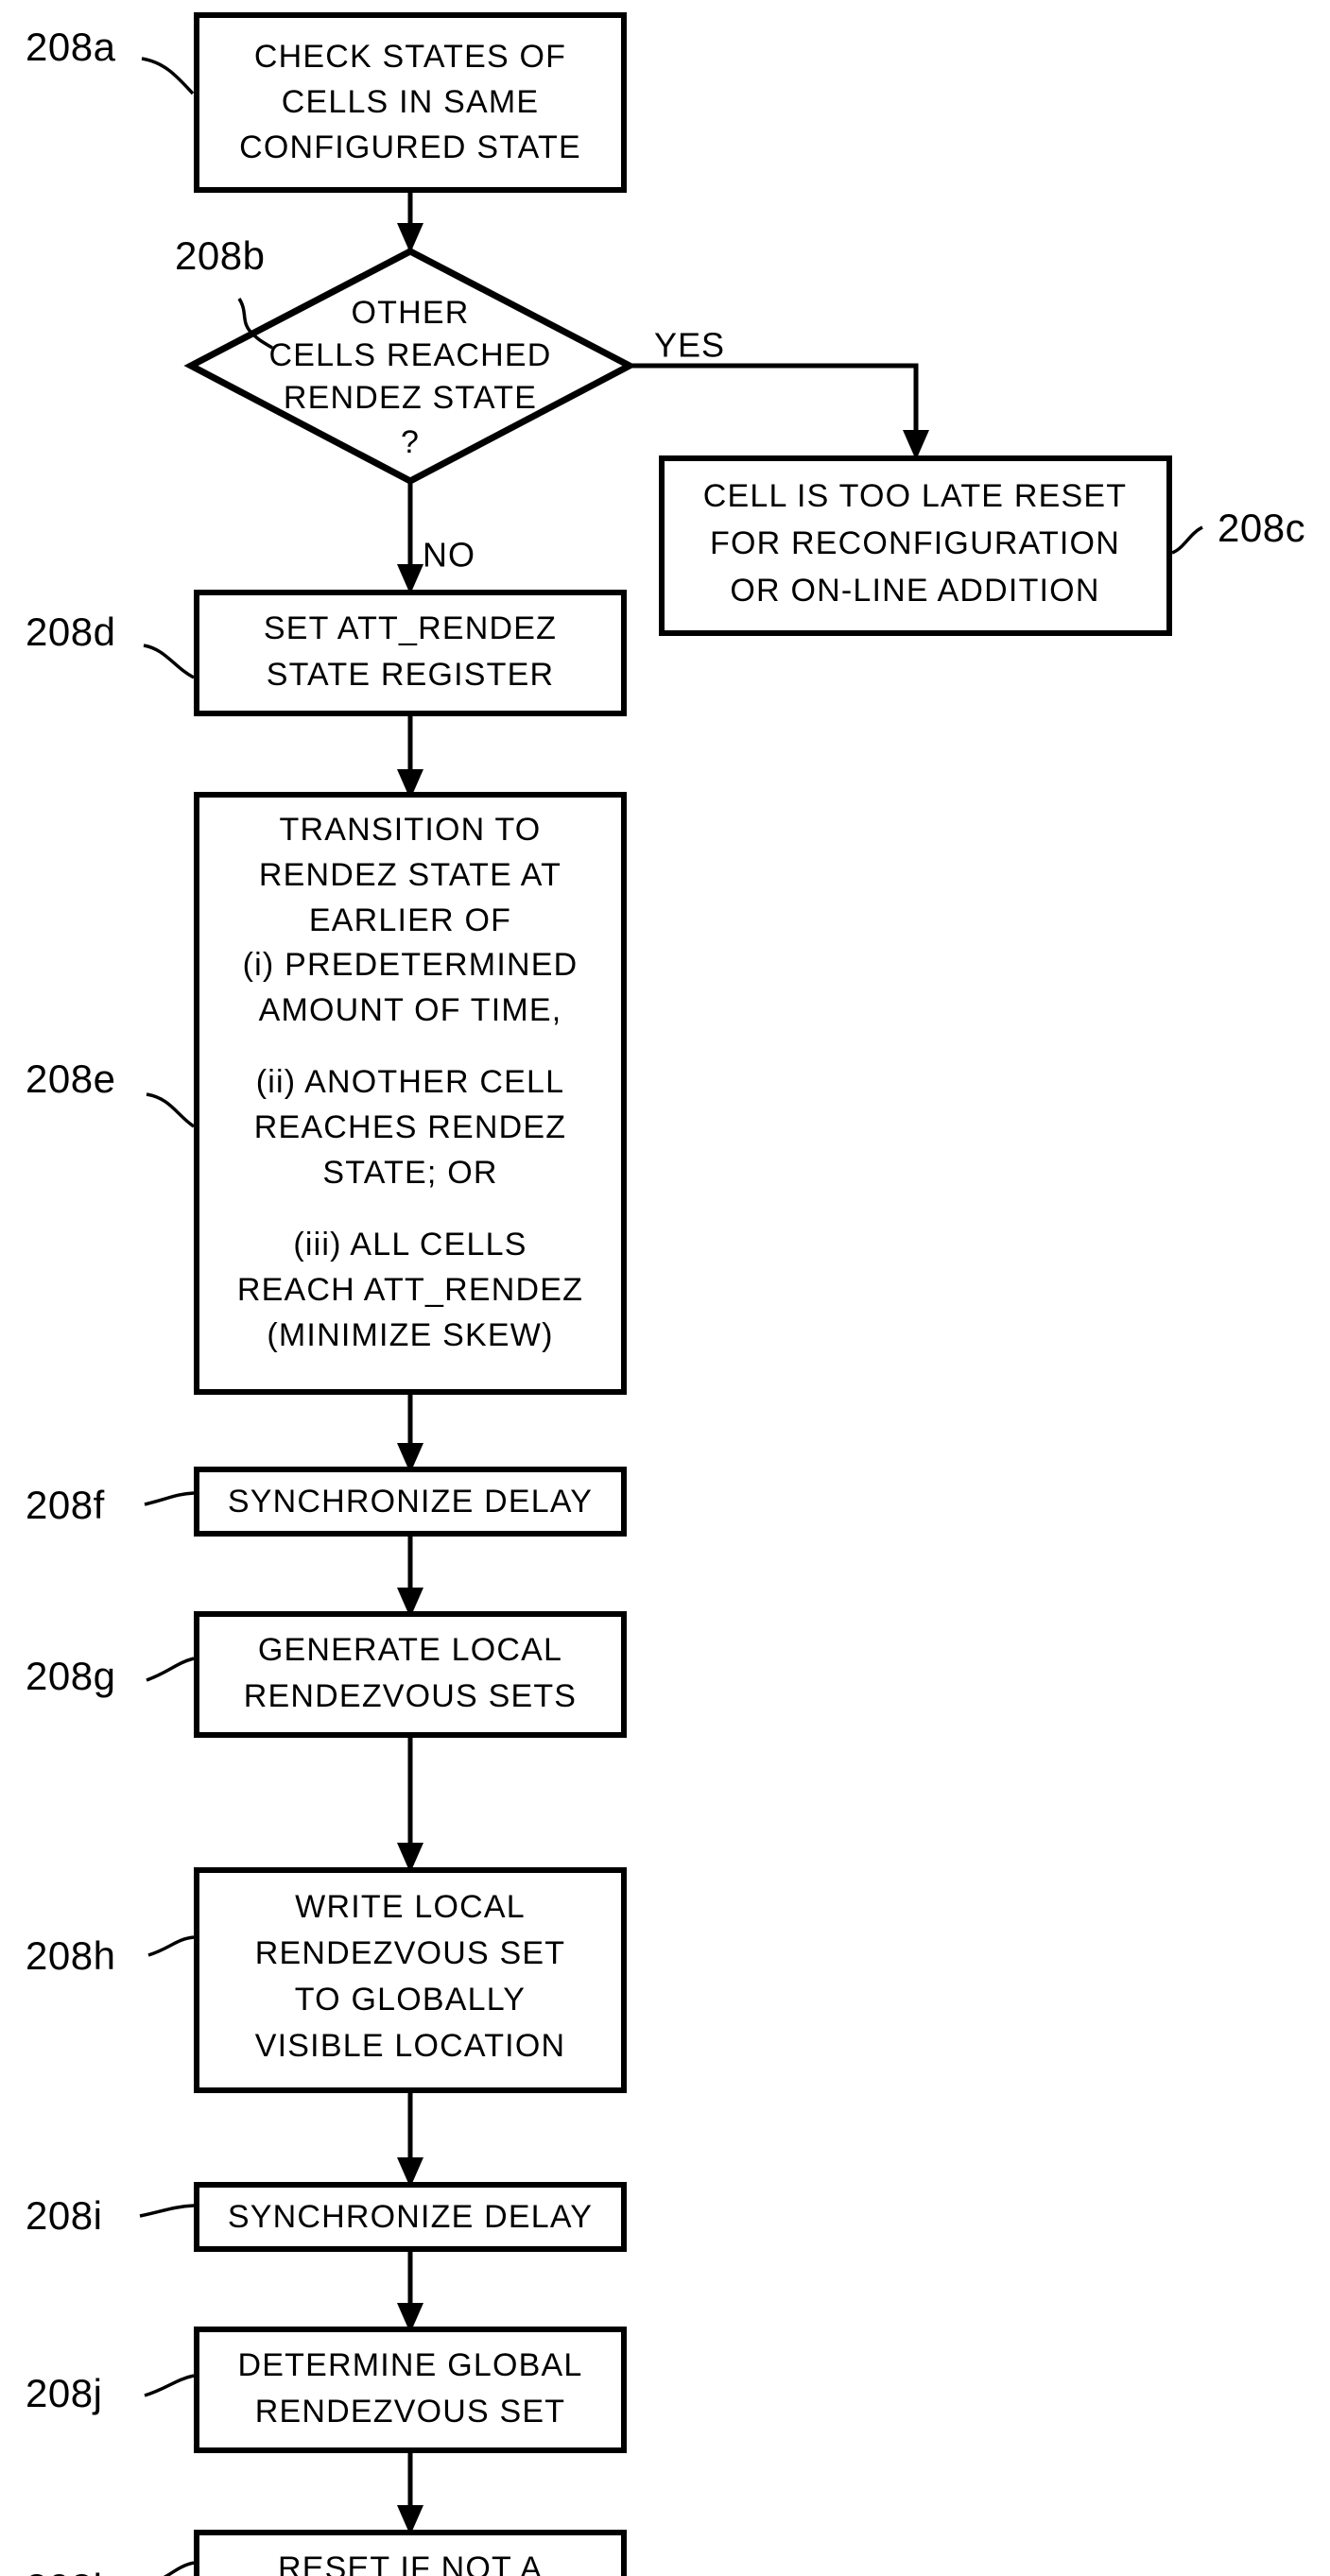  I want to click on ref-label-208h-group: 208h, so click(110, 1955).